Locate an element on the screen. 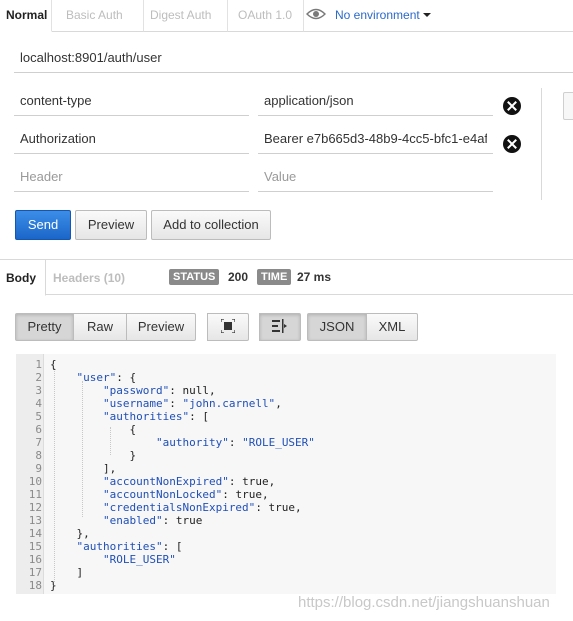 The width and height of the screenshot is (573, 621). code-line: "user": { is located at coordinates (106, 377).